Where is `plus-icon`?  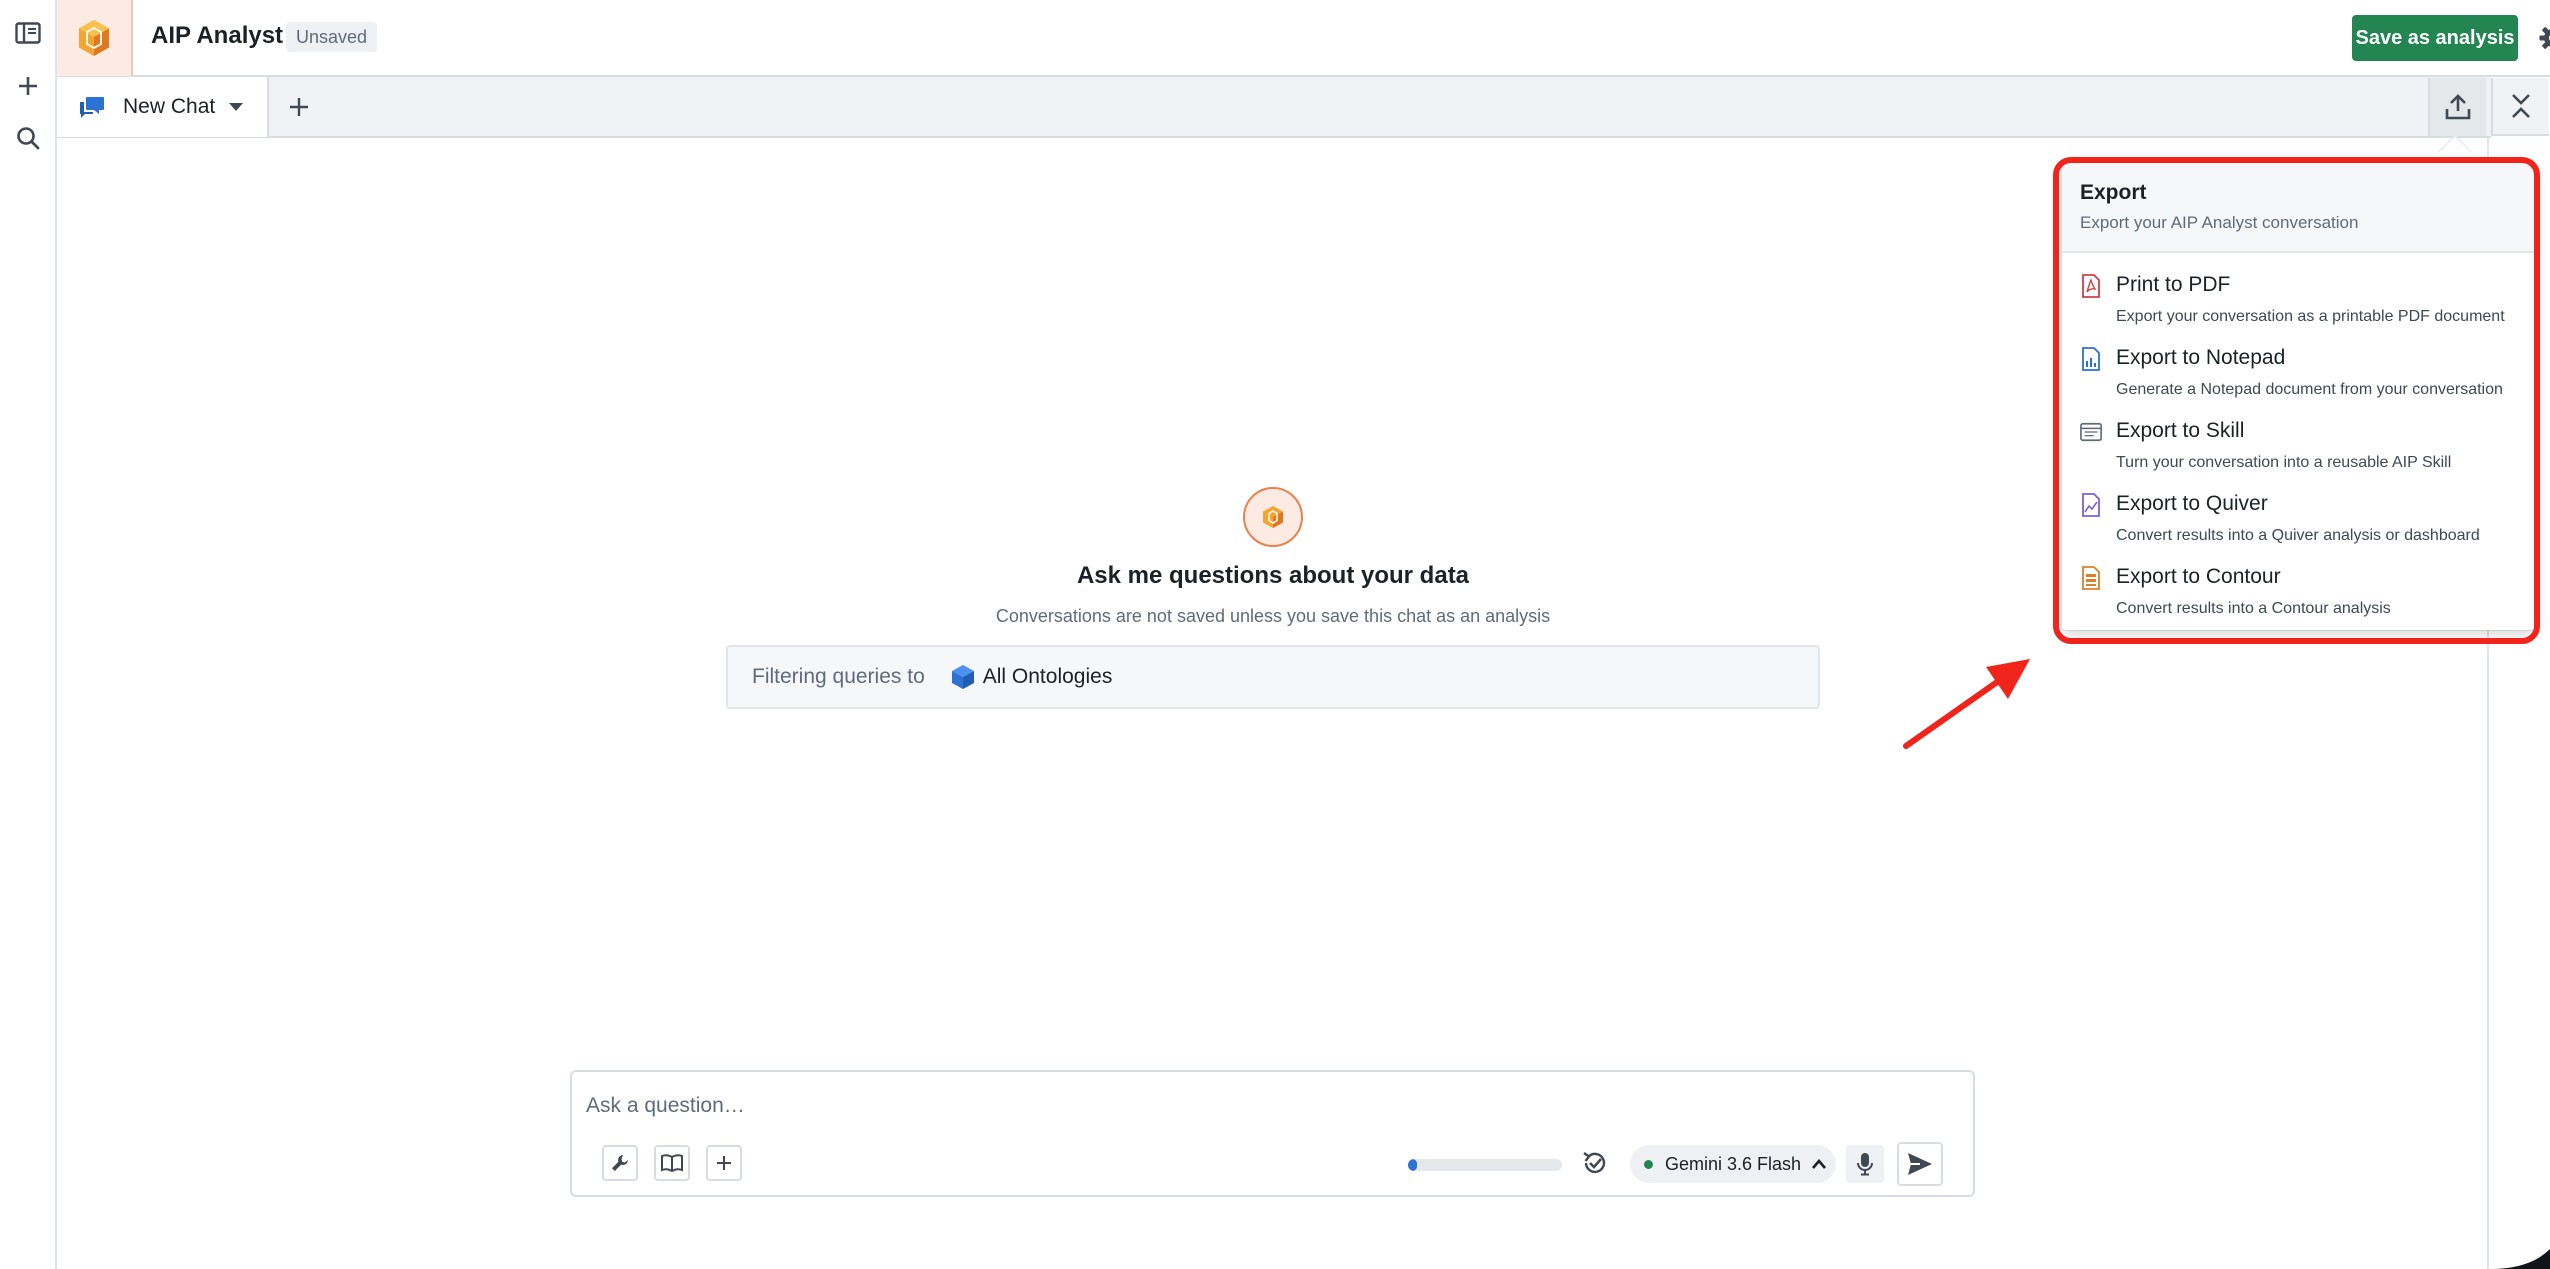 plus-icon is located at coordinates (724, 1163).